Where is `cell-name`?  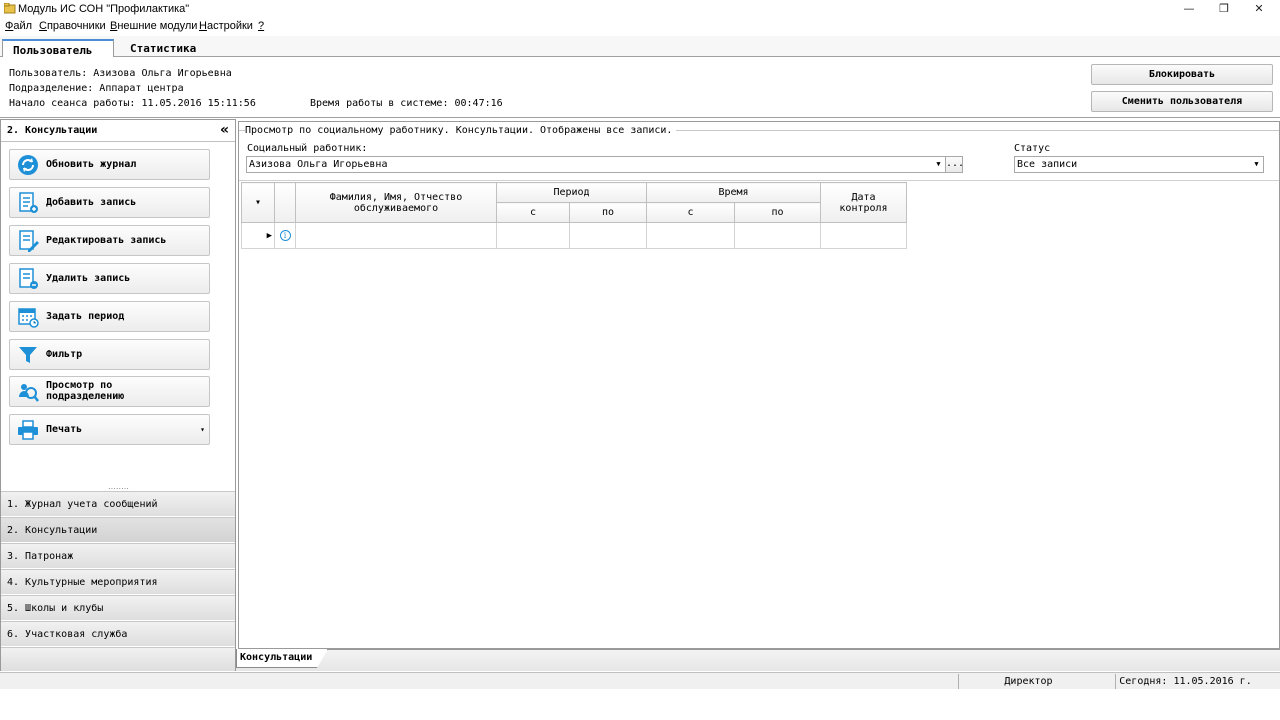 cell-name is located at coordinates (396, 235).